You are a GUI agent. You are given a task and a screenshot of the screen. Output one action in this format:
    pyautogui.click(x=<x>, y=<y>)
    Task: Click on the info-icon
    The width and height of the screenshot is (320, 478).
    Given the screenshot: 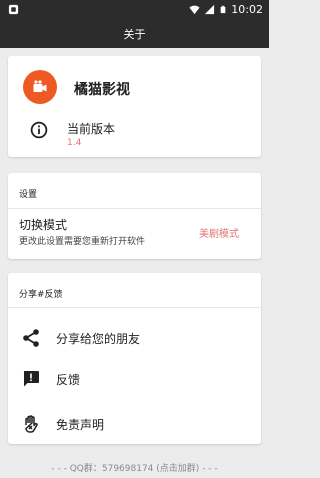 What is the action you would take?
    pyautogui.click(x=39, y=130)
    